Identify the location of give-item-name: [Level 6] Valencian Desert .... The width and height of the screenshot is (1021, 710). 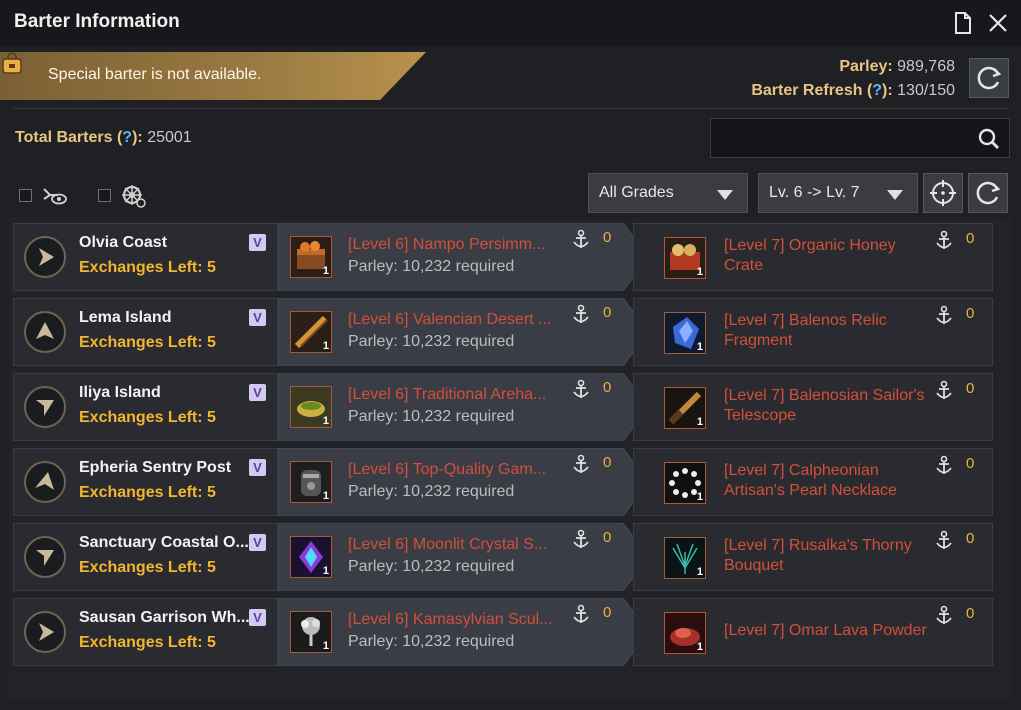
(450, 319).